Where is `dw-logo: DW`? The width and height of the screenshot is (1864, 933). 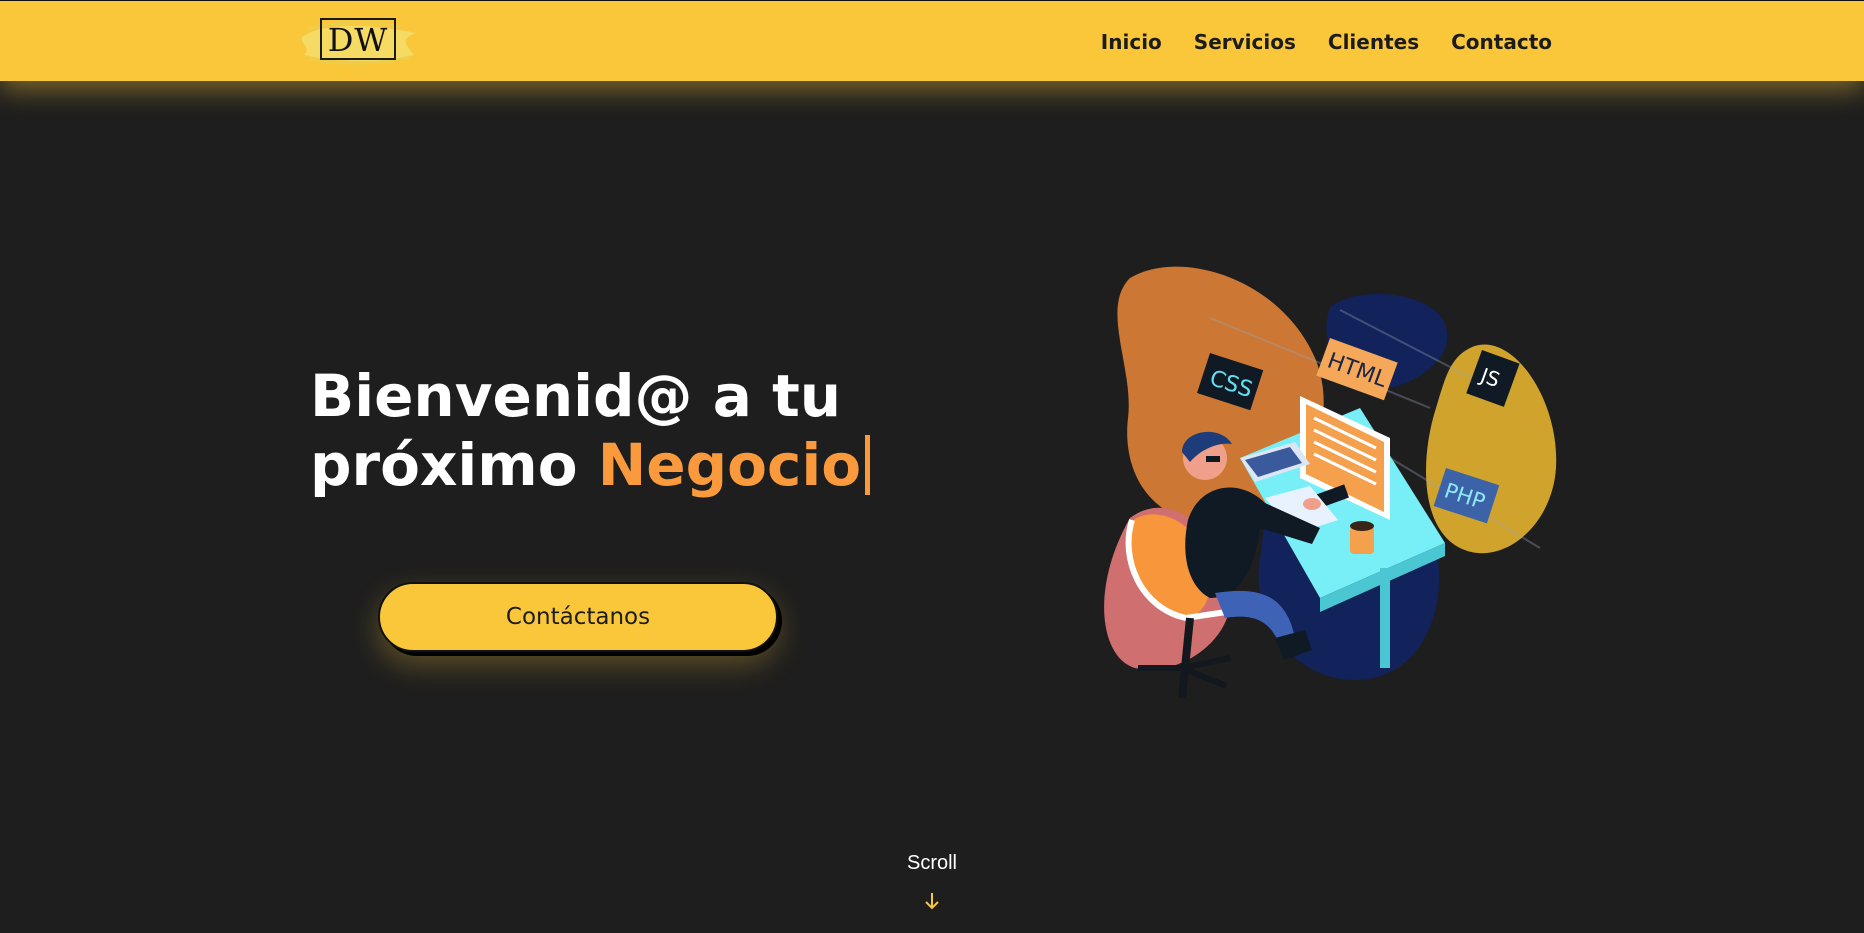 dw-logo: DW is located at coordinates (359, 41).